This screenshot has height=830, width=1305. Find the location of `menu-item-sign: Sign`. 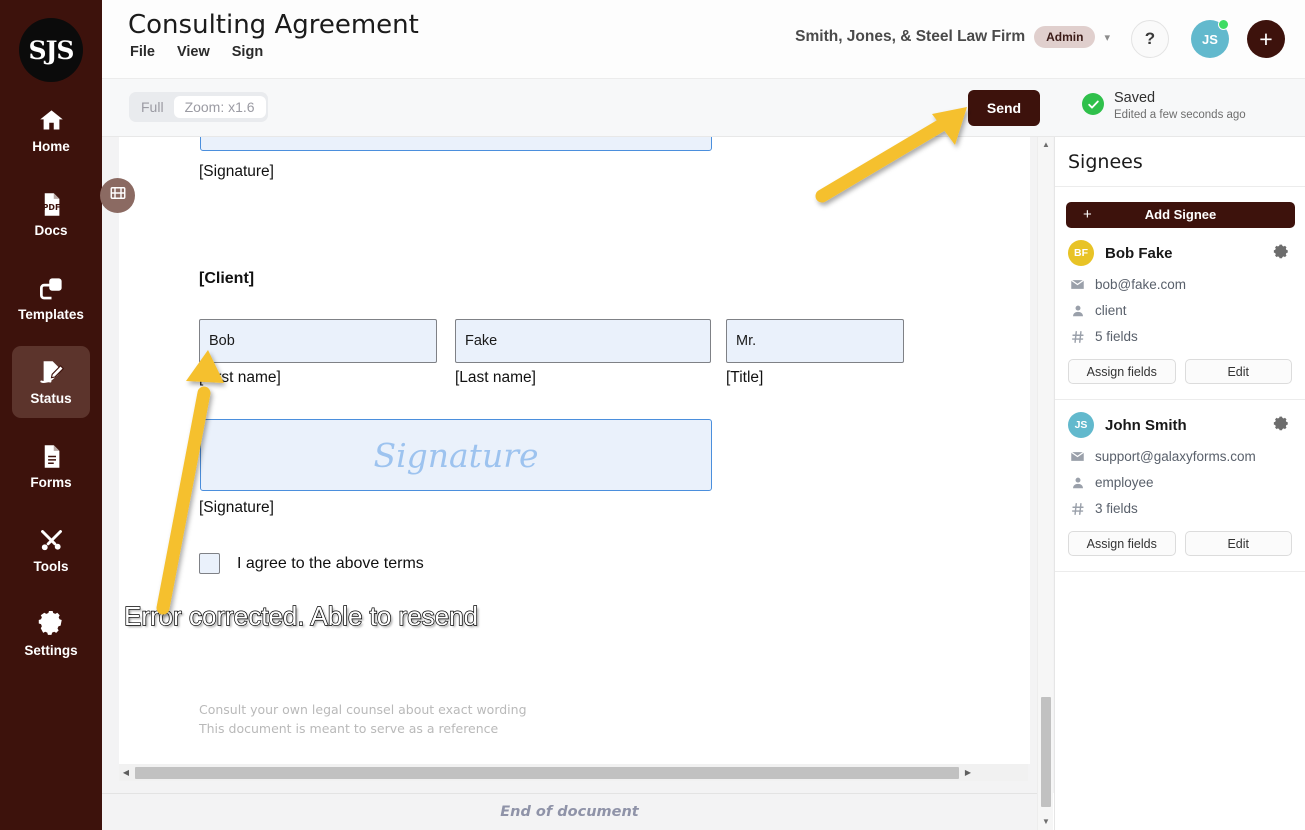

menu-item-sign: Sign is located at coordinates (247, 52).